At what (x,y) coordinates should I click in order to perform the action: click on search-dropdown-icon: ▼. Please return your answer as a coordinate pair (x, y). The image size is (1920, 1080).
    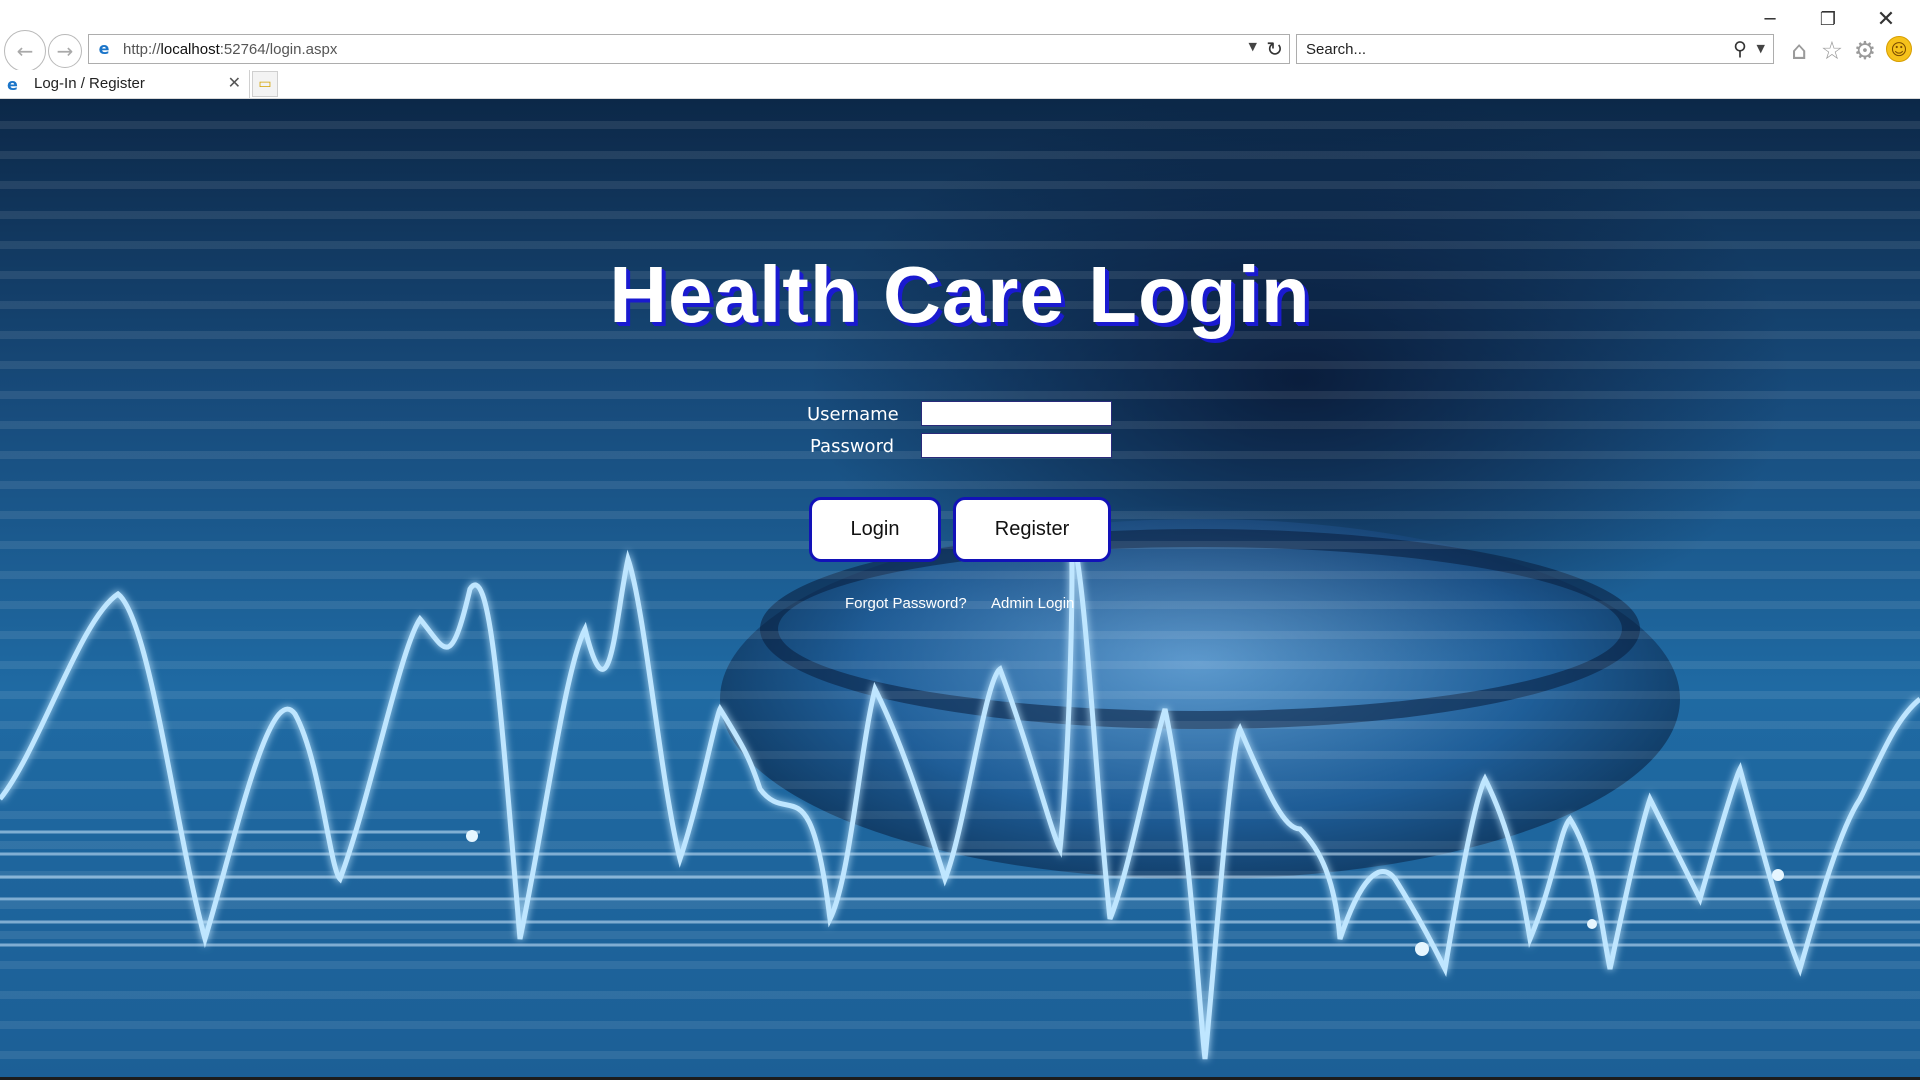
    Looking at the image, I should click on (1761, 48).